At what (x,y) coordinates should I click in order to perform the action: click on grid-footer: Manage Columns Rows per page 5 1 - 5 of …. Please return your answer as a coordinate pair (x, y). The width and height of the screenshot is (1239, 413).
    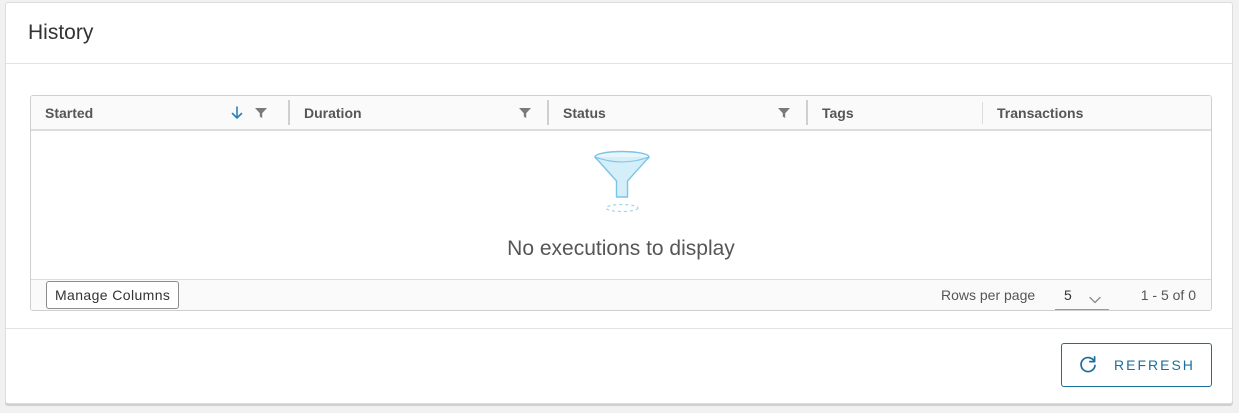
    Looking at the image, I should click on (621, 294).